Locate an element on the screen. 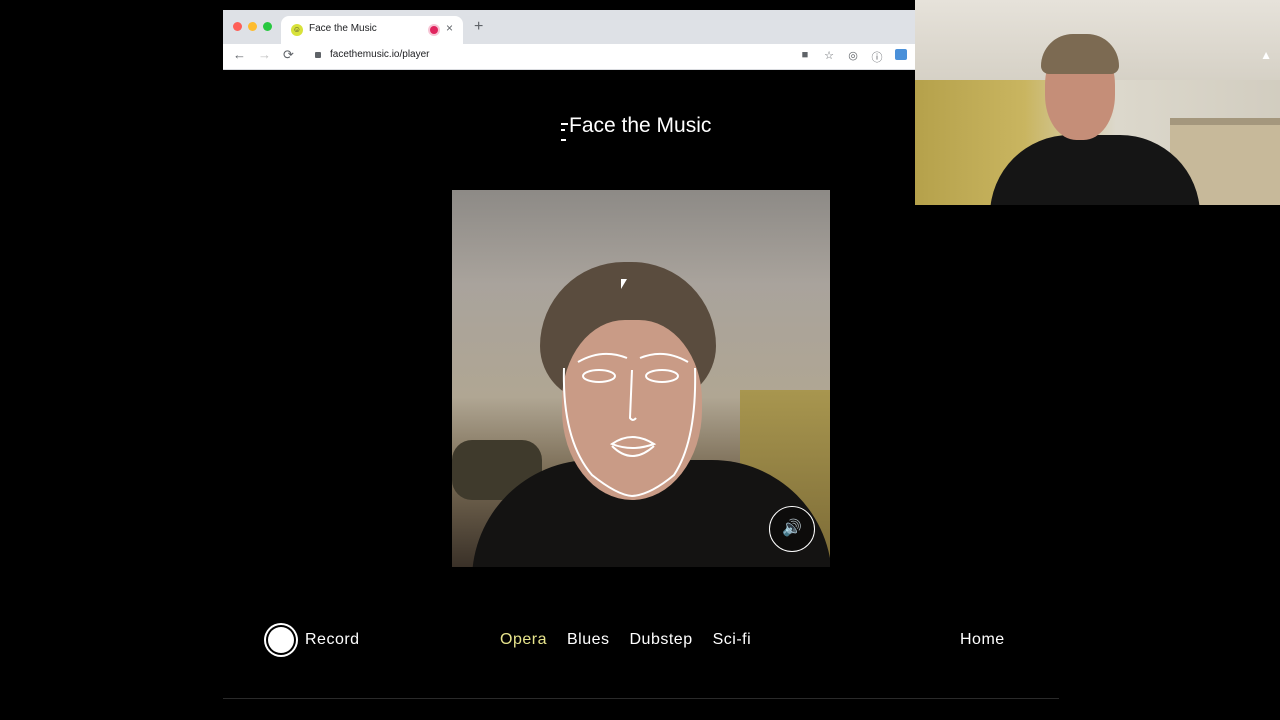  extension-icon: ◎ is located at coordinates (853, 57).